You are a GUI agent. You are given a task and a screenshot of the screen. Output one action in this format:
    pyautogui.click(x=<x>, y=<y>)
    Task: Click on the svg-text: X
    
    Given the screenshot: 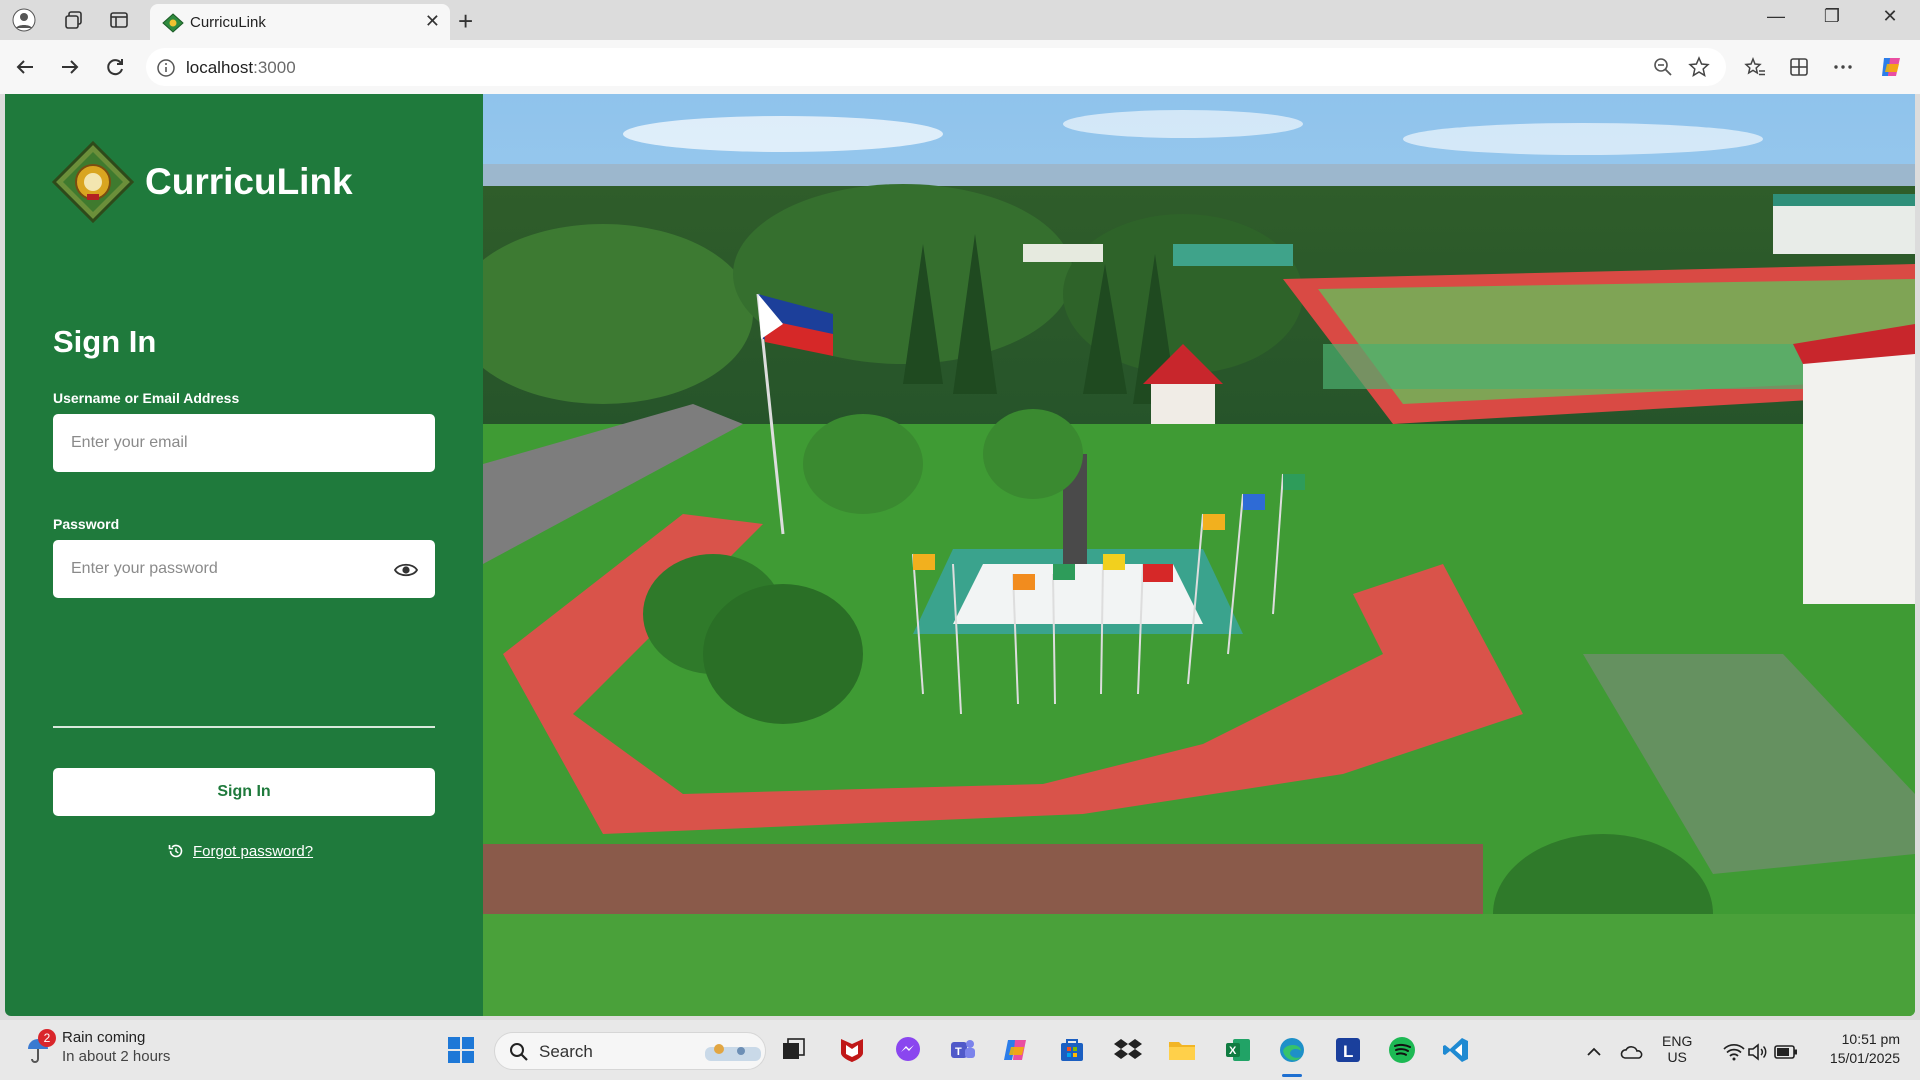 What is the action you would take?
    pyautogui.click(x=1233, y=1051)
    